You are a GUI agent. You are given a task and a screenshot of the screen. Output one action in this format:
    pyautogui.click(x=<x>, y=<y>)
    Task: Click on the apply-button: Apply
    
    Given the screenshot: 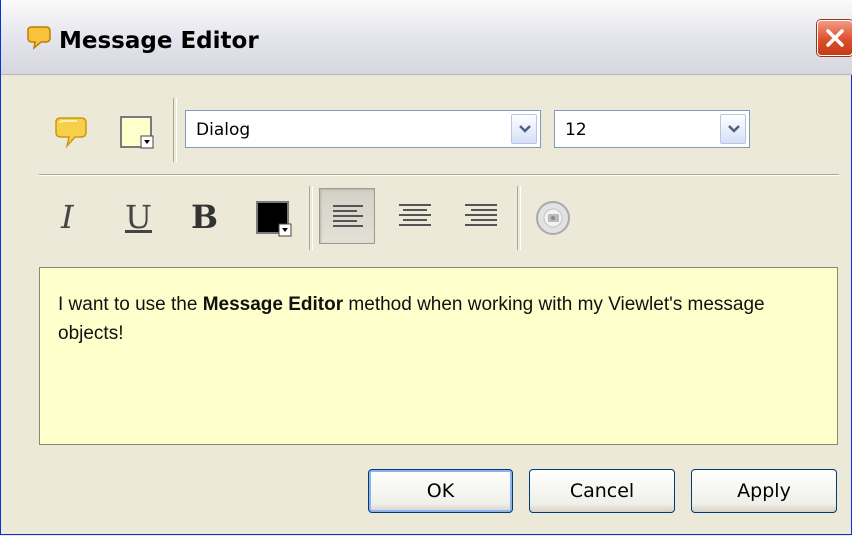 What is the action you would take?
    pyautogui.click(x=764, y=491)
    